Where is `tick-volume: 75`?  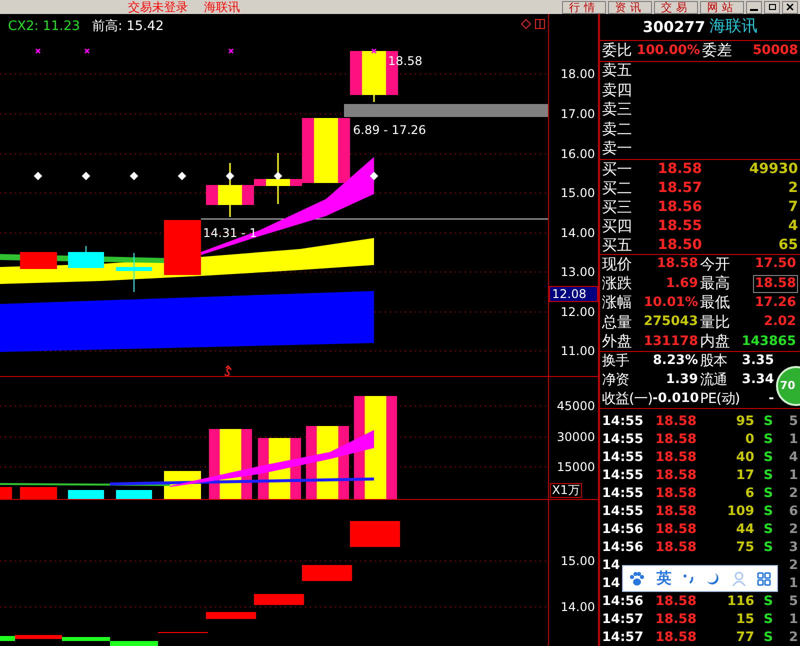
tick-volume: 75 is located at coordinates (744, 547).